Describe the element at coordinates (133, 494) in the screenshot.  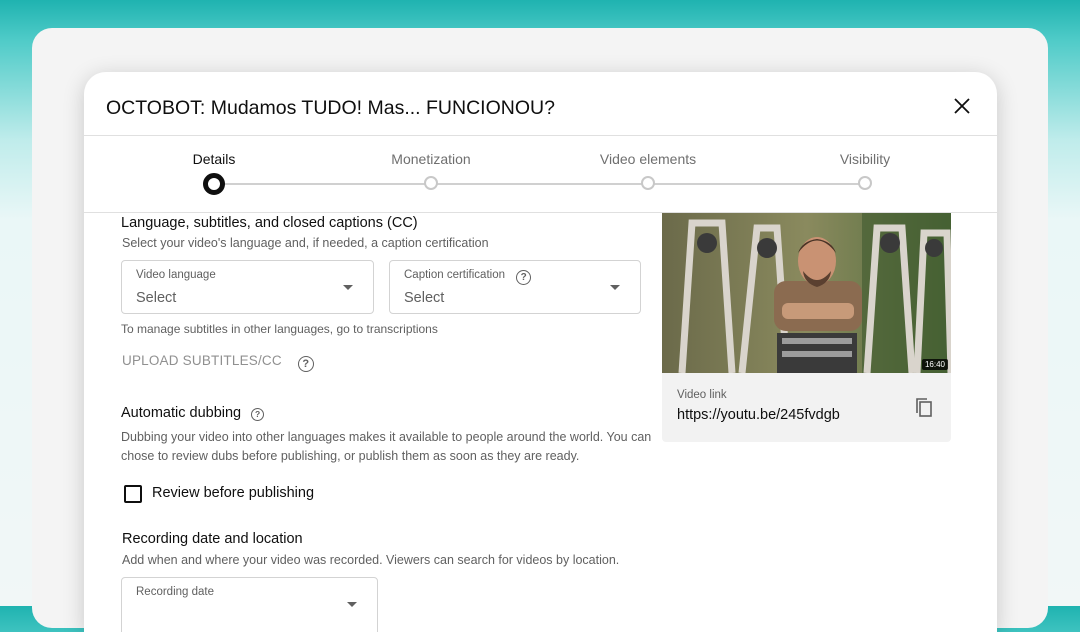
I see `review-before-publishing-checkbox` at that location.